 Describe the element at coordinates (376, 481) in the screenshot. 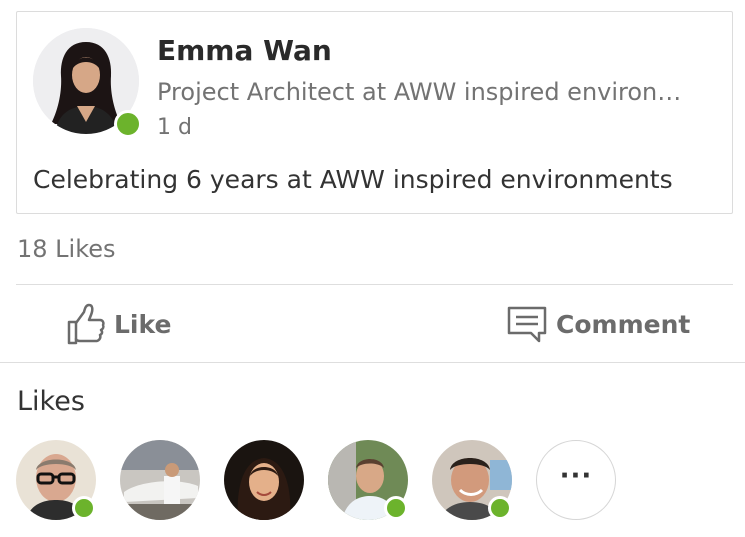

I see `likers-list: ···` at that location.